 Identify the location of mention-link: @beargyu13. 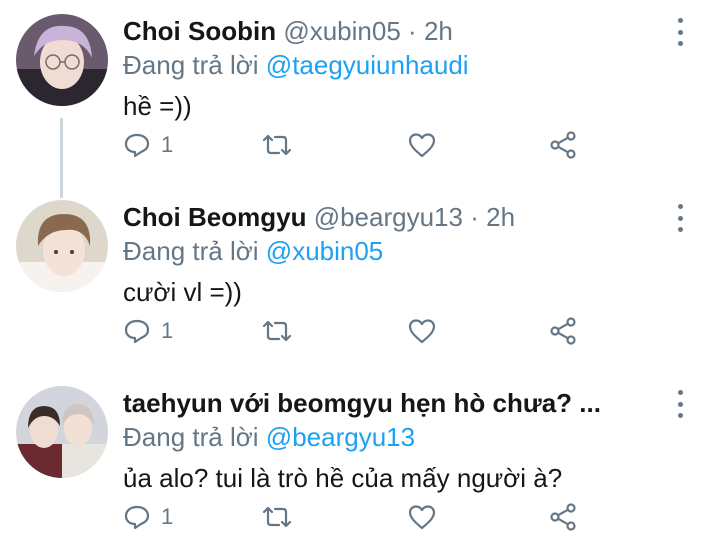
(340, 437).